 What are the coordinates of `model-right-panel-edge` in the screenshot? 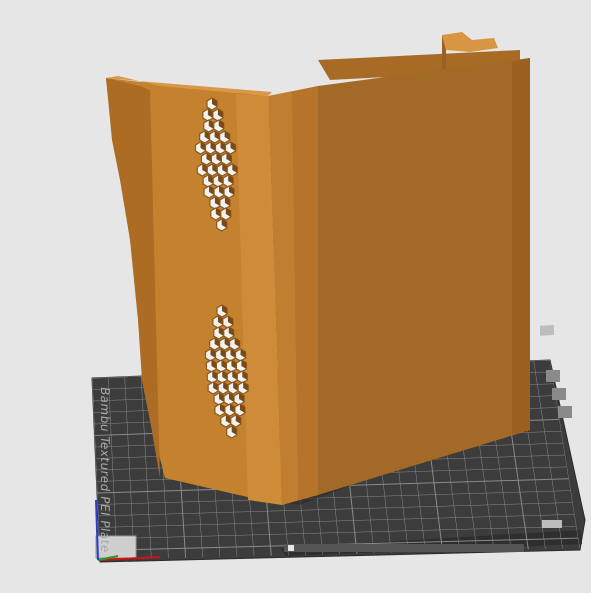 It's located at (521, 246).